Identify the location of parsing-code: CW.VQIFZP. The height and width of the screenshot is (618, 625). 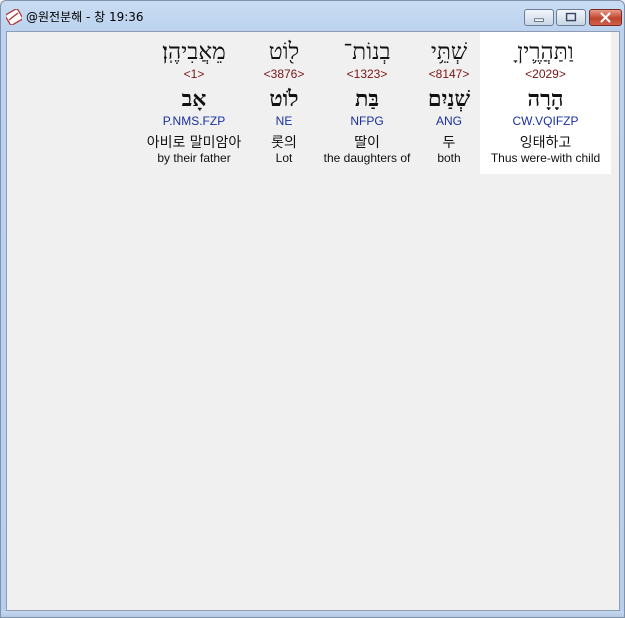
(545, 121).